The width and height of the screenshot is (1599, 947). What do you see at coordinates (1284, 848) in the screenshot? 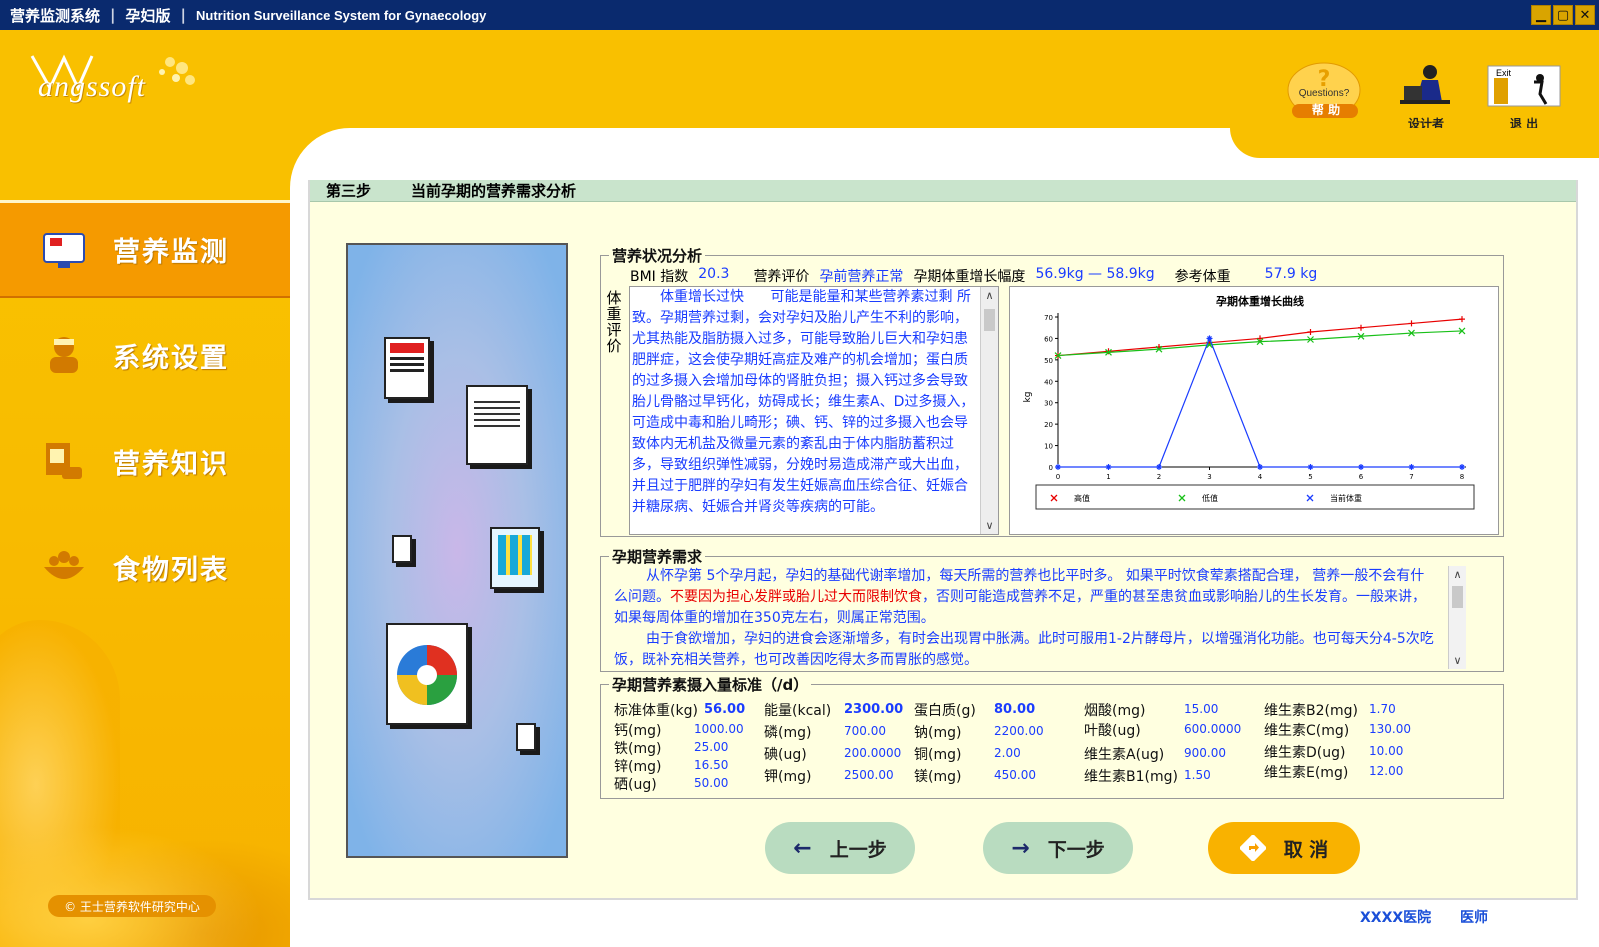
I see `cancel-button: 取 消` at bounding box center [1284, 848].